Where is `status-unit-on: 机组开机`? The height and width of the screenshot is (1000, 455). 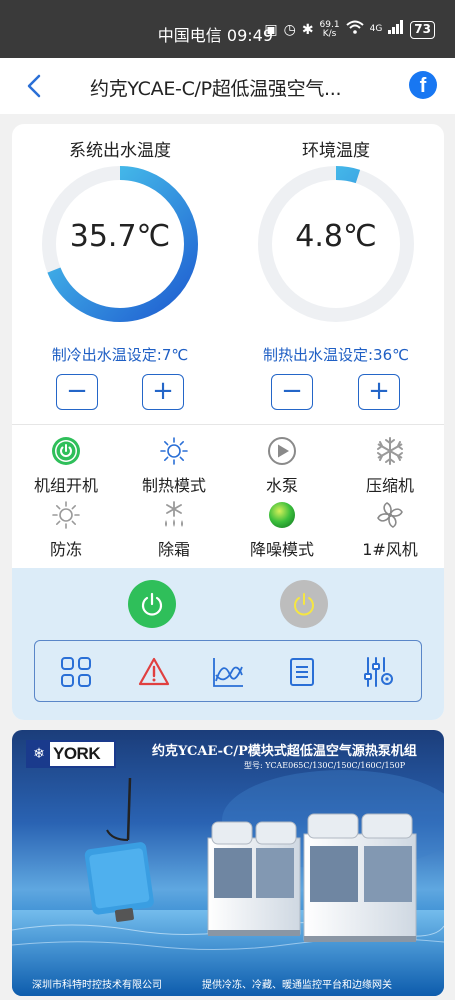
status-unit-on: 机组开机 is located at coordinates (66, 466).